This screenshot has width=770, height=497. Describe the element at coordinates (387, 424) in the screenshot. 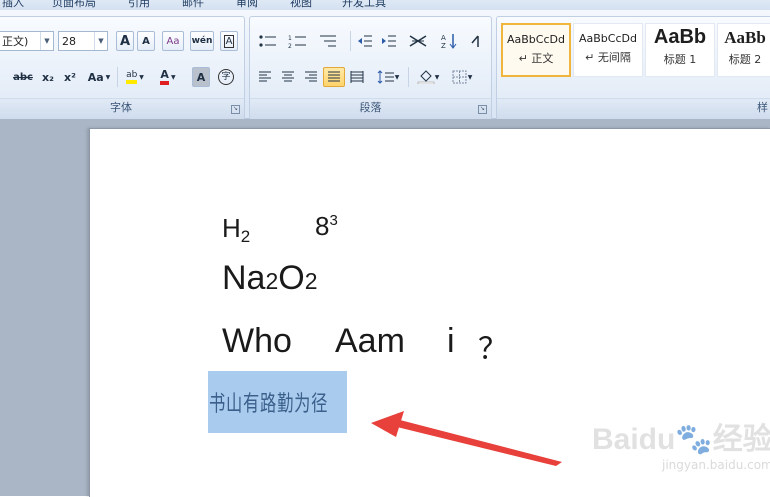

I see `arrow-head` at that location.